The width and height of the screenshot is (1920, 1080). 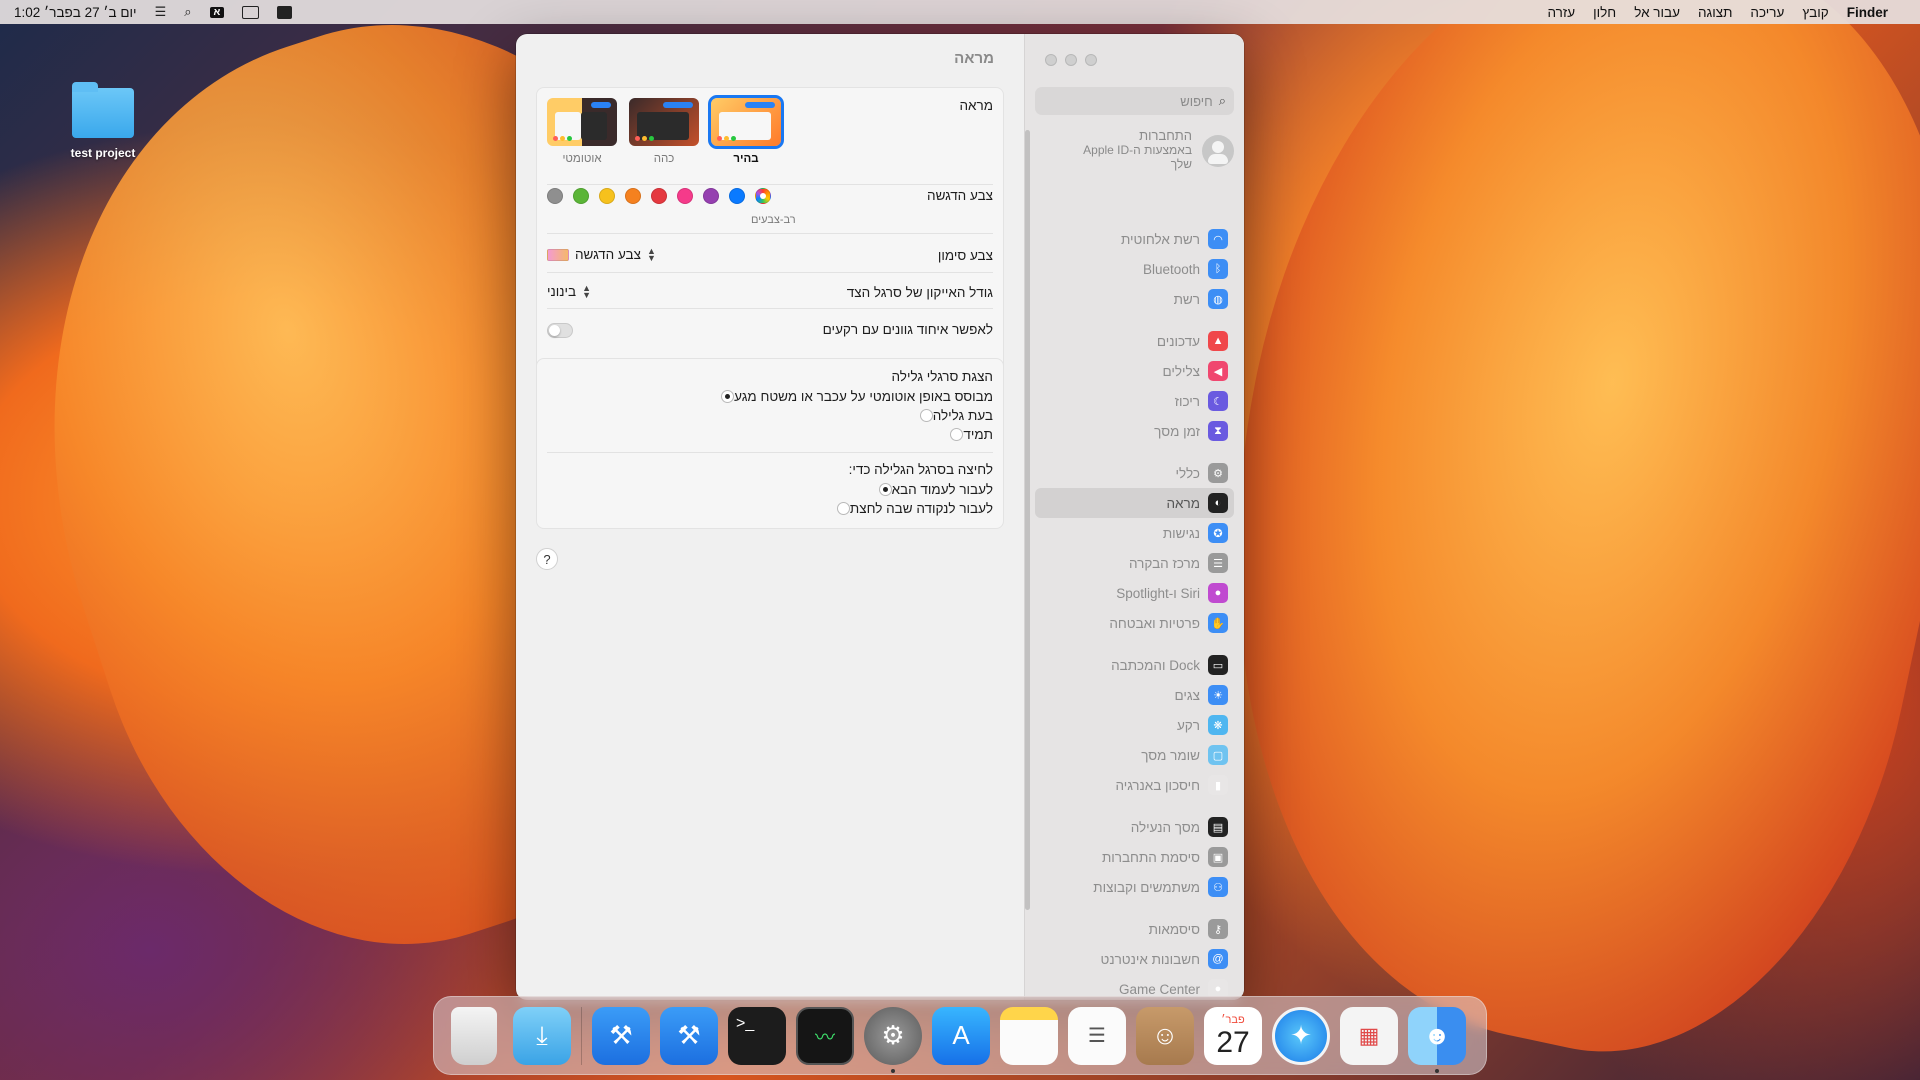 I want to click on sidebar-item-label: מסך הנעילה, so click(x=1165, y=827).